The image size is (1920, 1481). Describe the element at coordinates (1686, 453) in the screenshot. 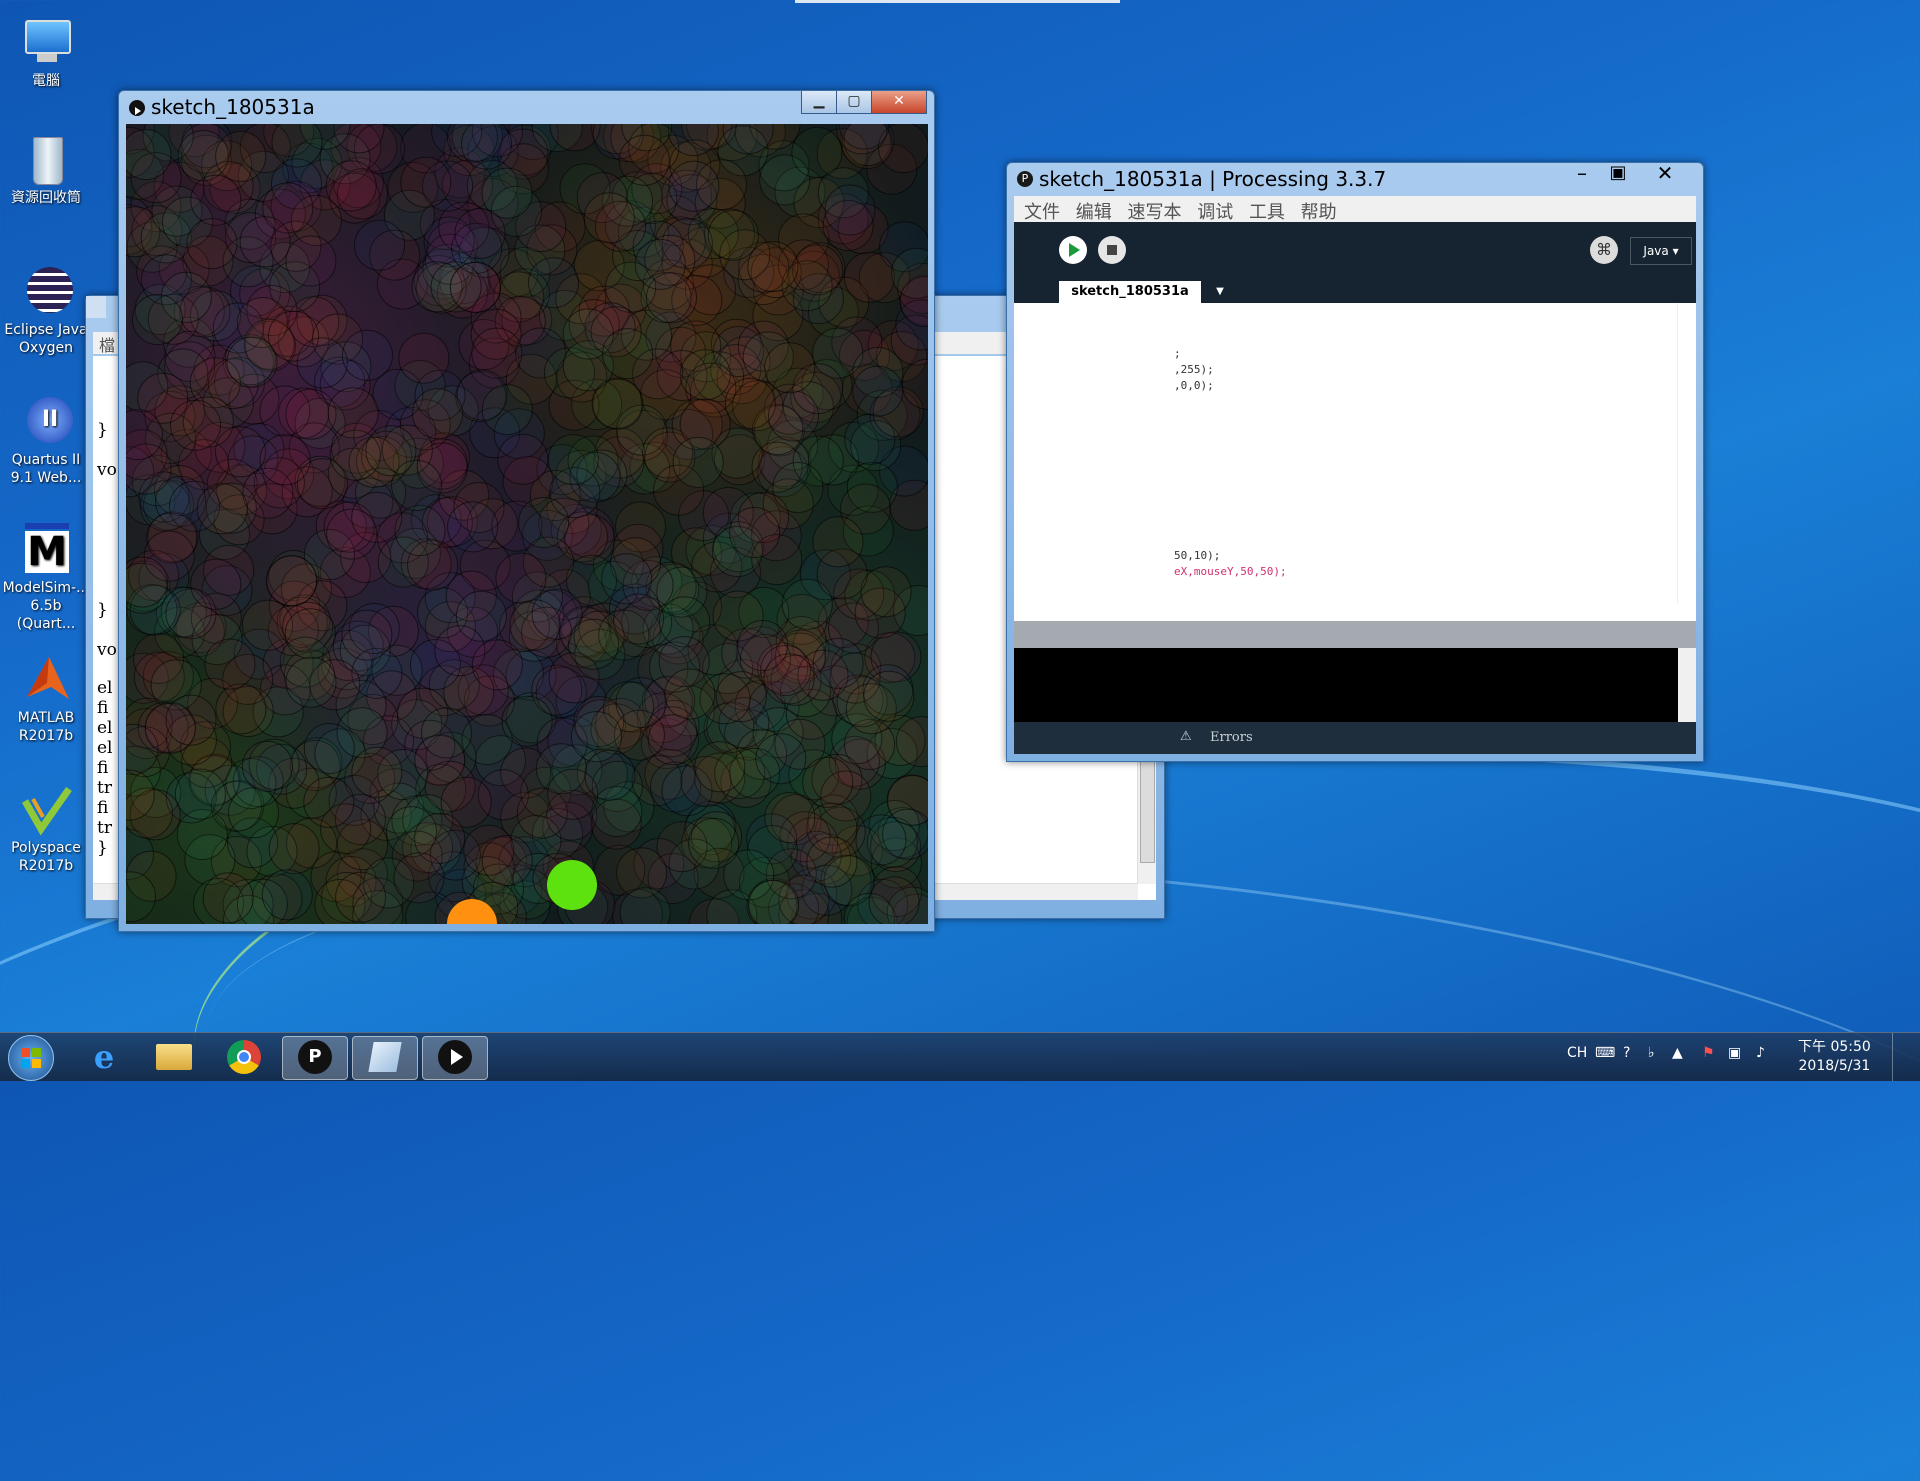

I see `editor-vertical-scrollbar` at that location.